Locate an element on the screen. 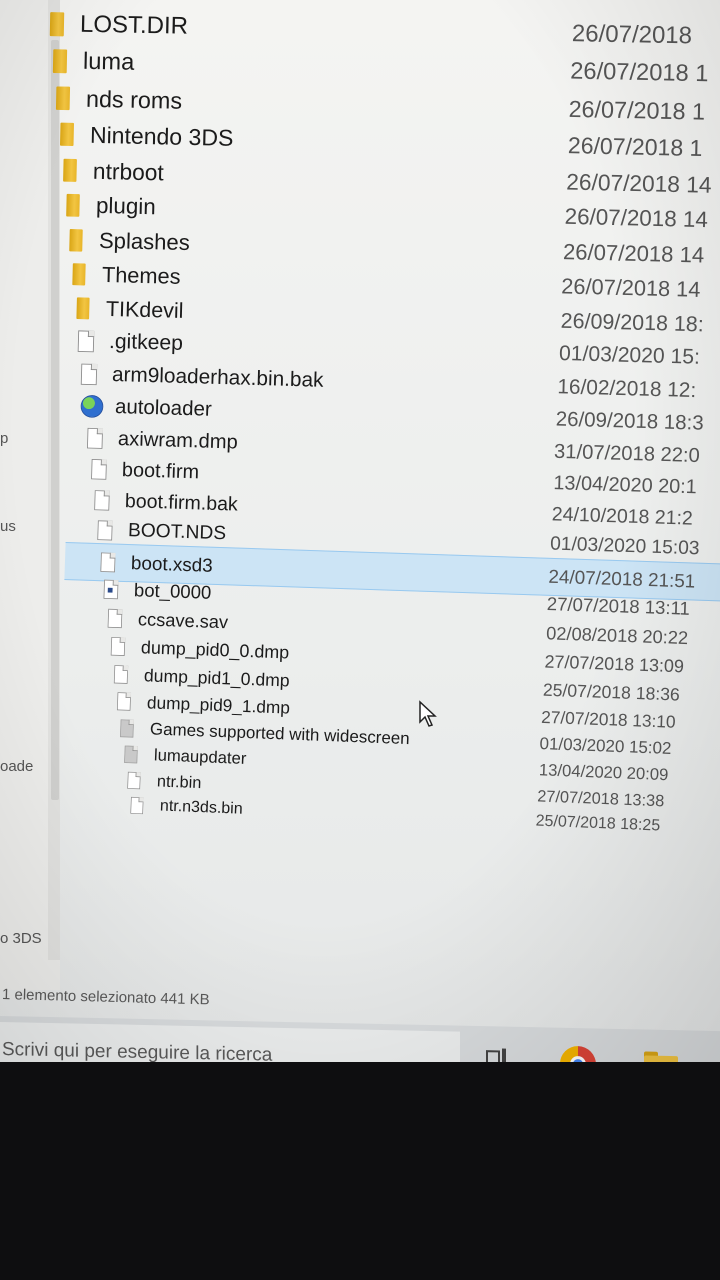  taskbar: Scrivi qui per eseguire la ricerca is located at coordinates (360, 1039).